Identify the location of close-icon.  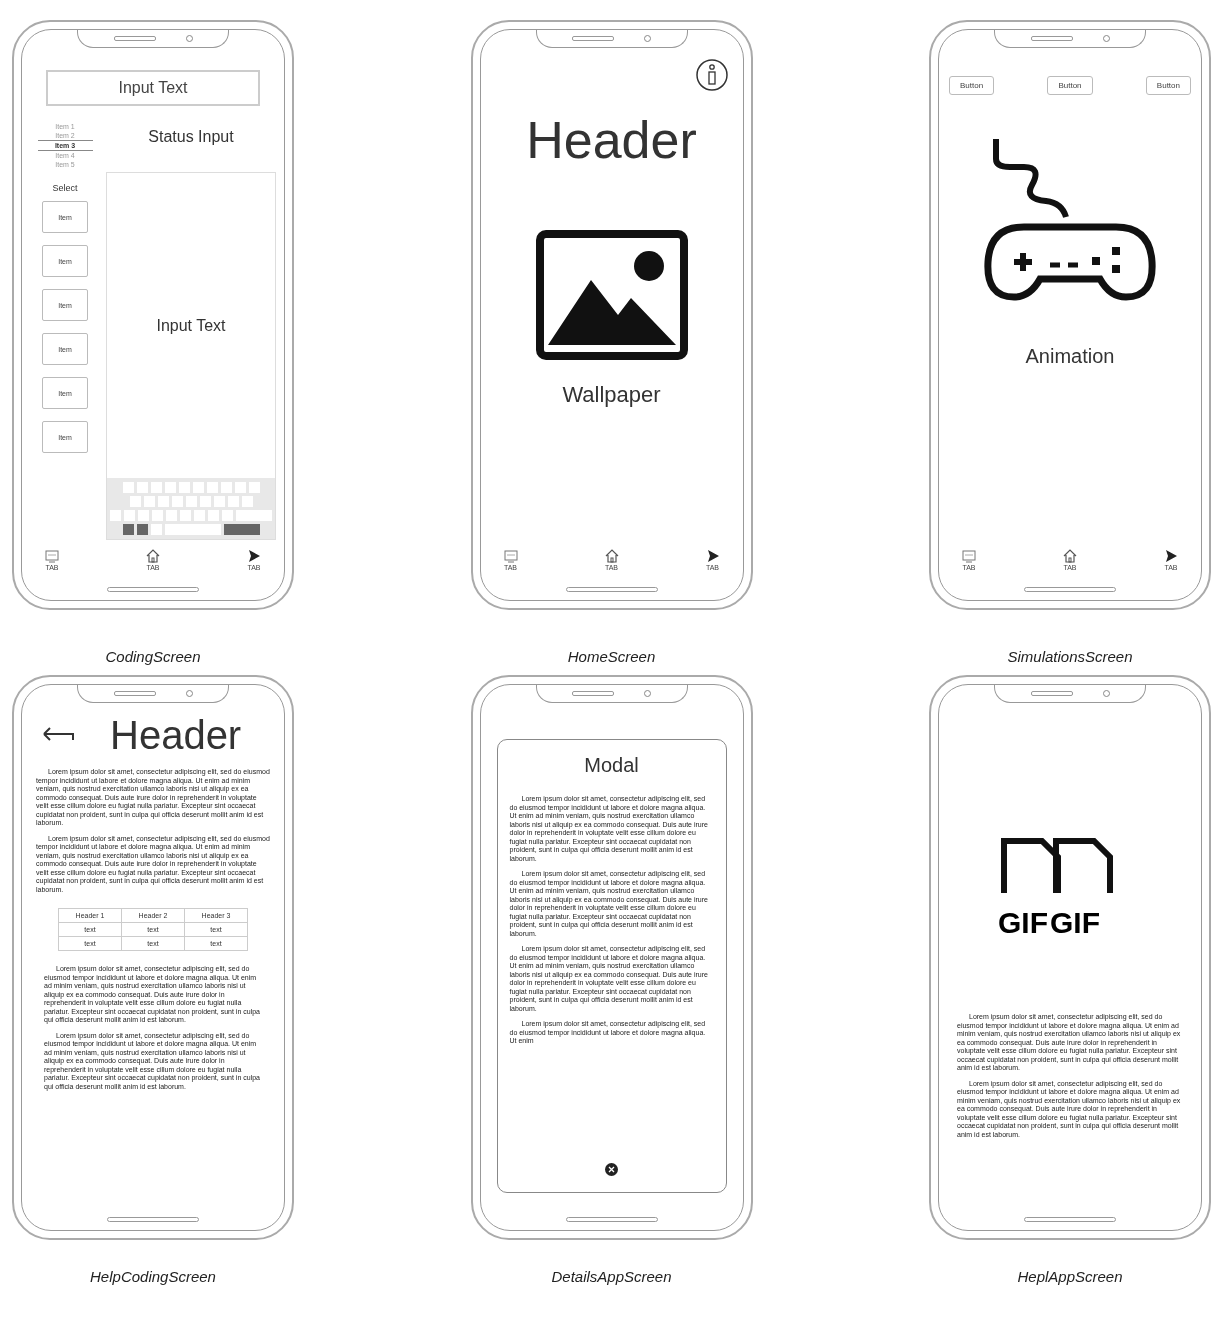
(611, 1169).